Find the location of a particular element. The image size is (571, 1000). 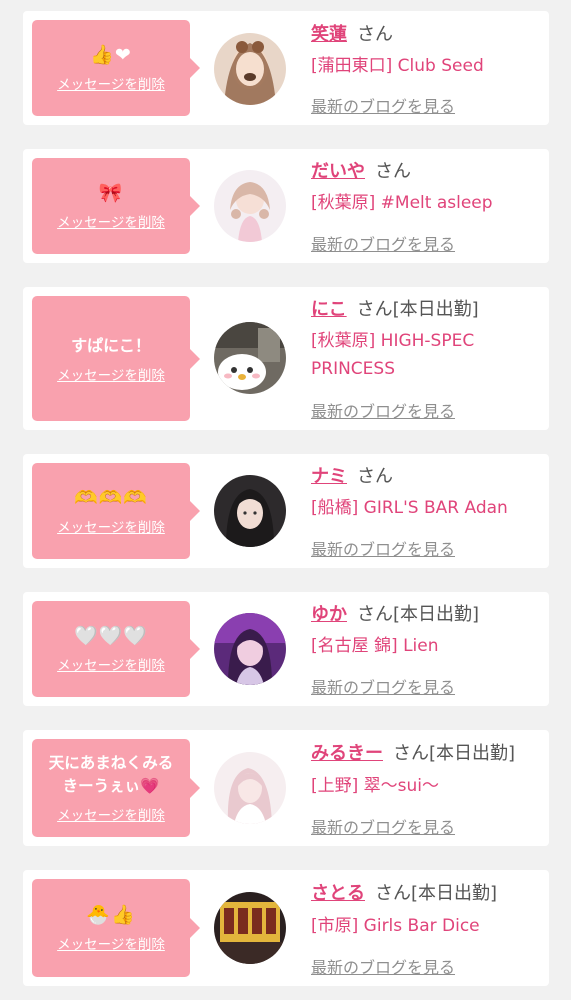

name-line: ナミ さん is located at coordinates (352, 477).